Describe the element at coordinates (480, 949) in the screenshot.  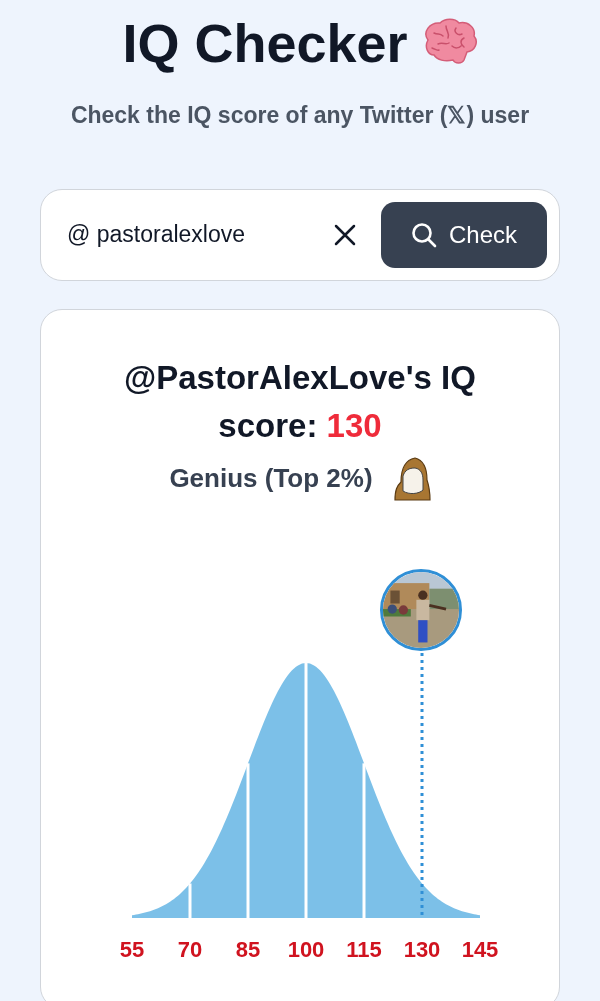
I see `axis-label: 145` at that location.